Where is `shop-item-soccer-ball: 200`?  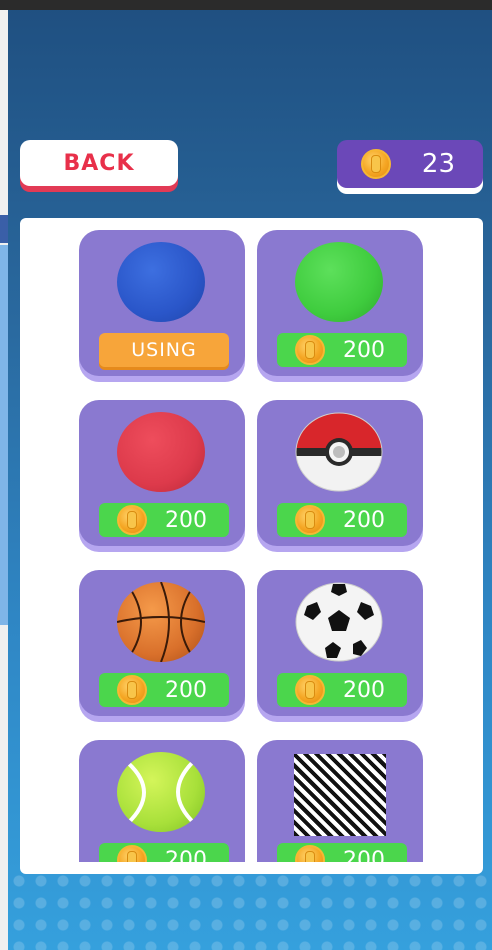 shop-item-soccer-ball: 200 is located at coordinates (340, 643).